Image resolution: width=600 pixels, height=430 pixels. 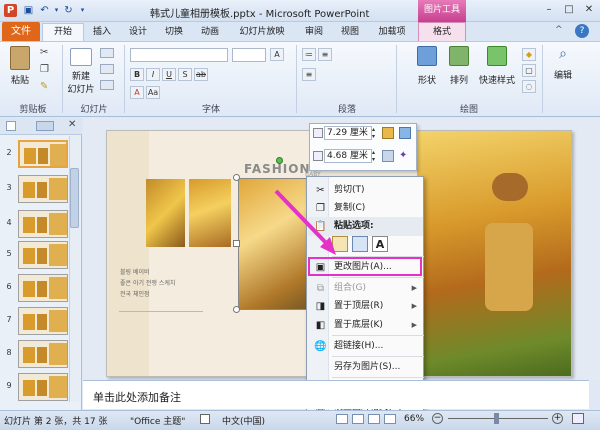 What do you see at coordinates (309, 54) in the screenshot?
I see `bullets-icon: ≔` at bounding box center [309, 54].